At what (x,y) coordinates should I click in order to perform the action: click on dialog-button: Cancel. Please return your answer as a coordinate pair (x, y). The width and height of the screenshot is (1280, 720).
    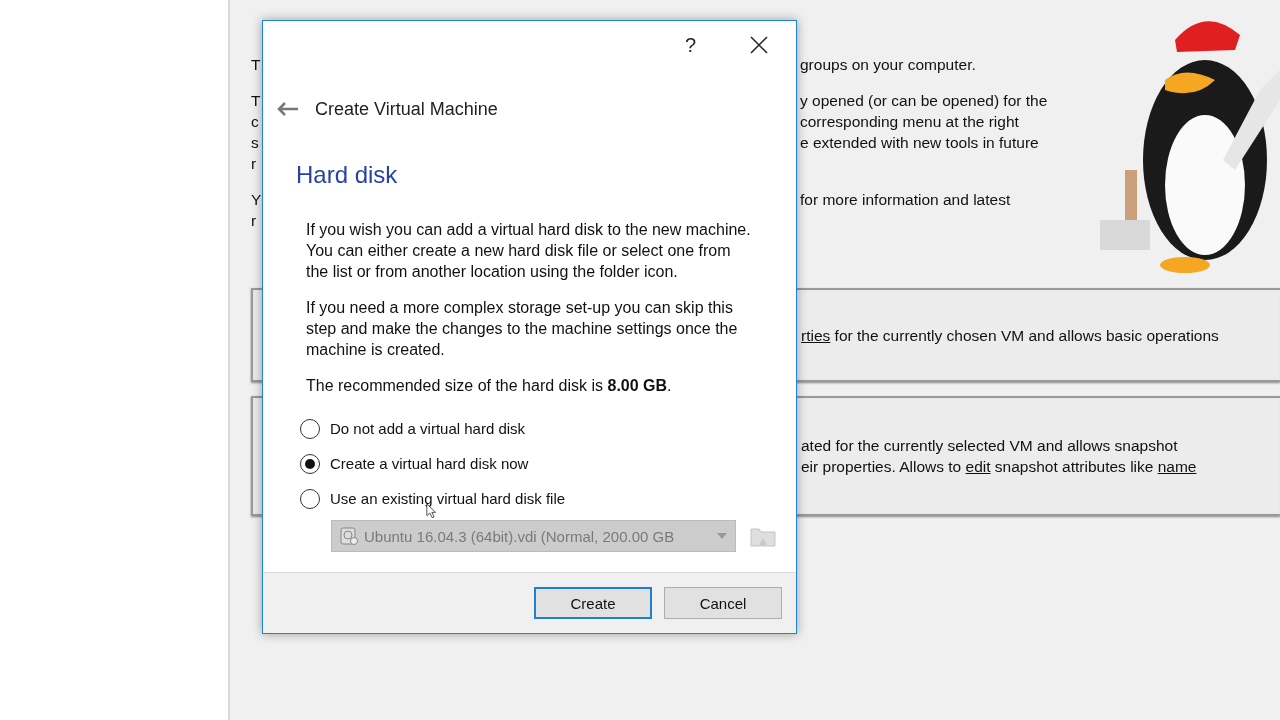
    Looking at the image, I should click on (723, 603).